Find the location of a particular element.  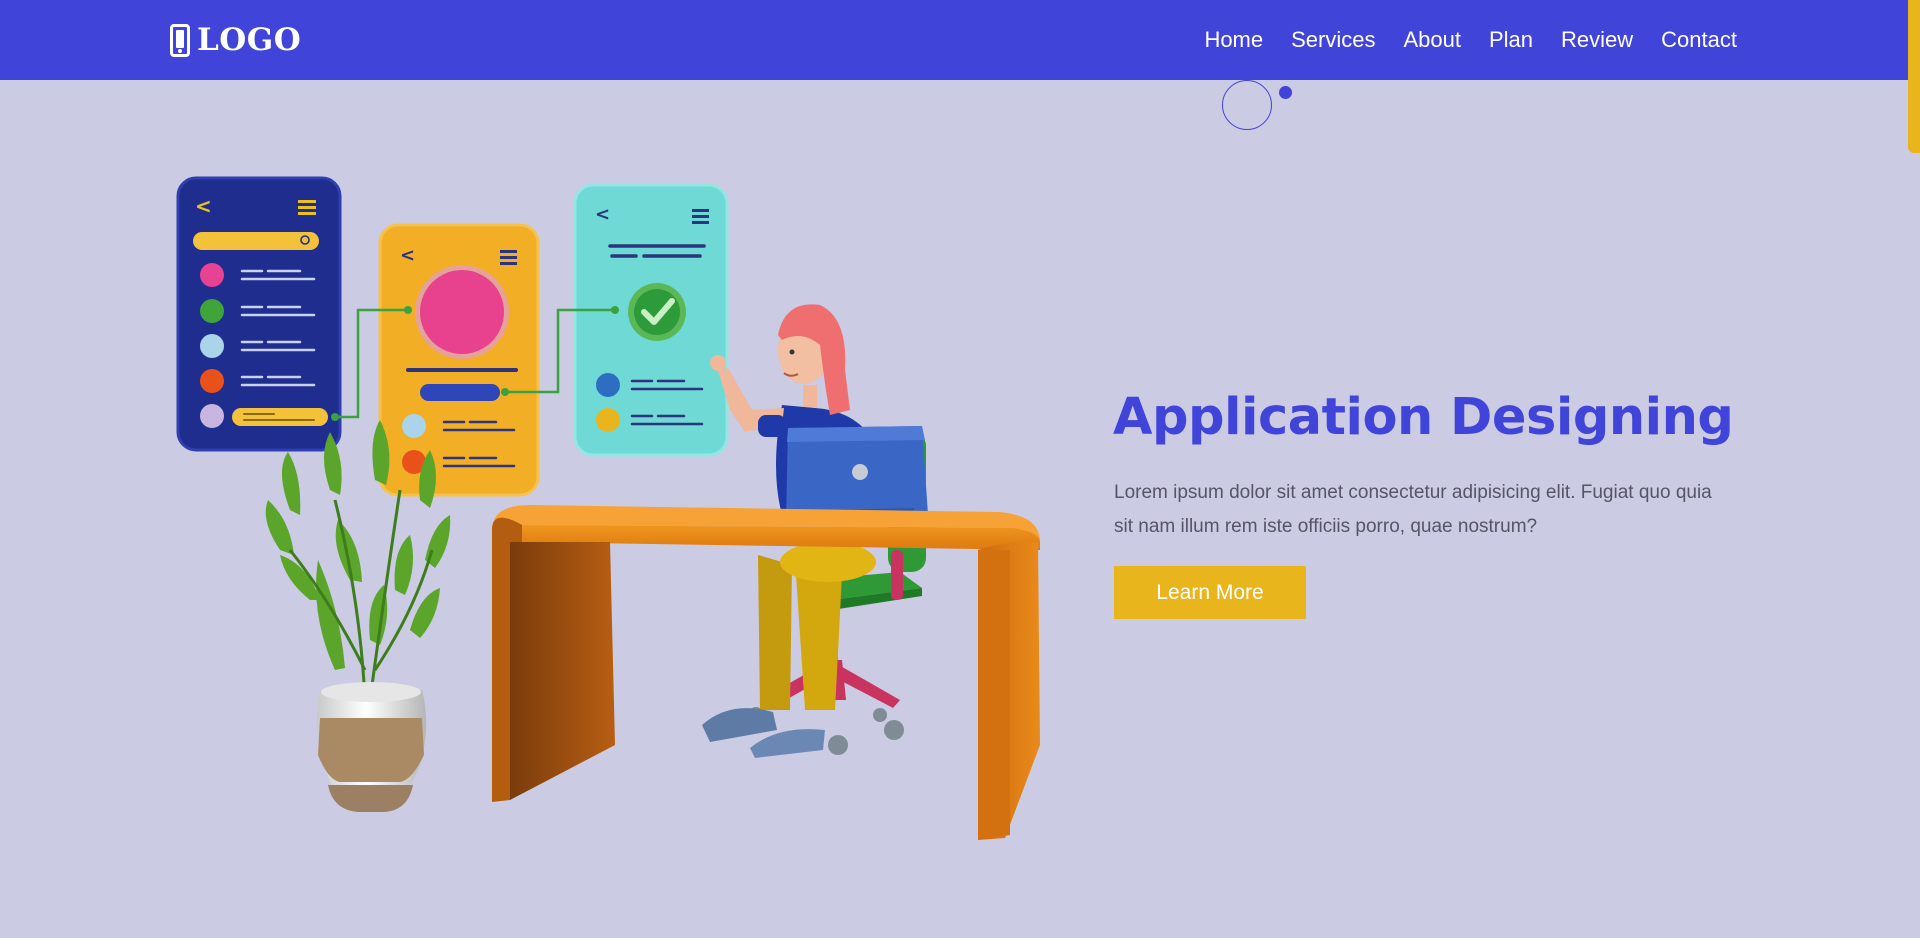

decorative-ring is located at coordinates (1247, 105).